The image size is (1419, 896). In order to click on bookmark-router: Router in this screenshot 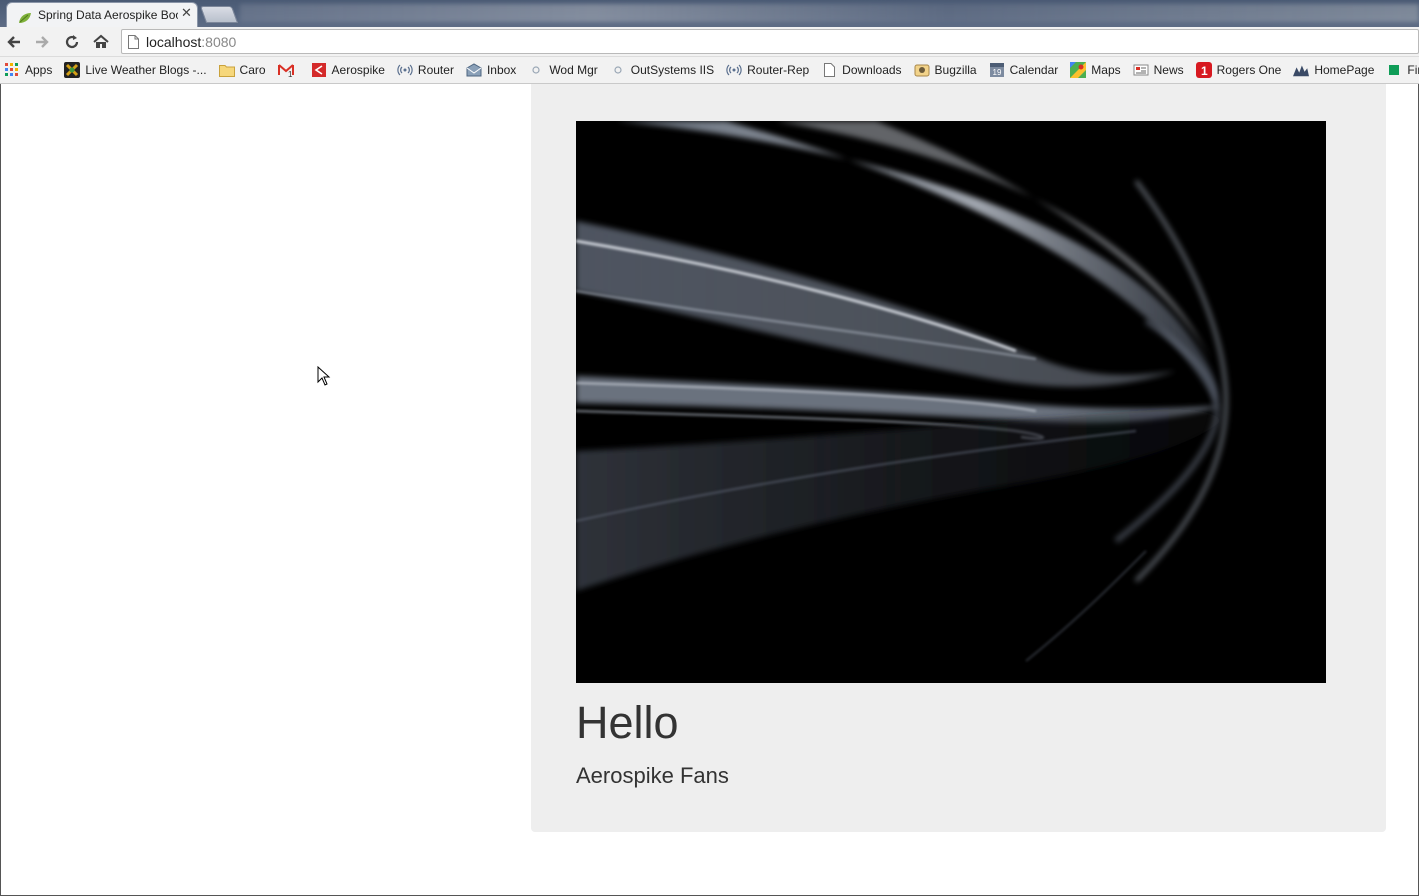, I will do `click(425, 70)`.